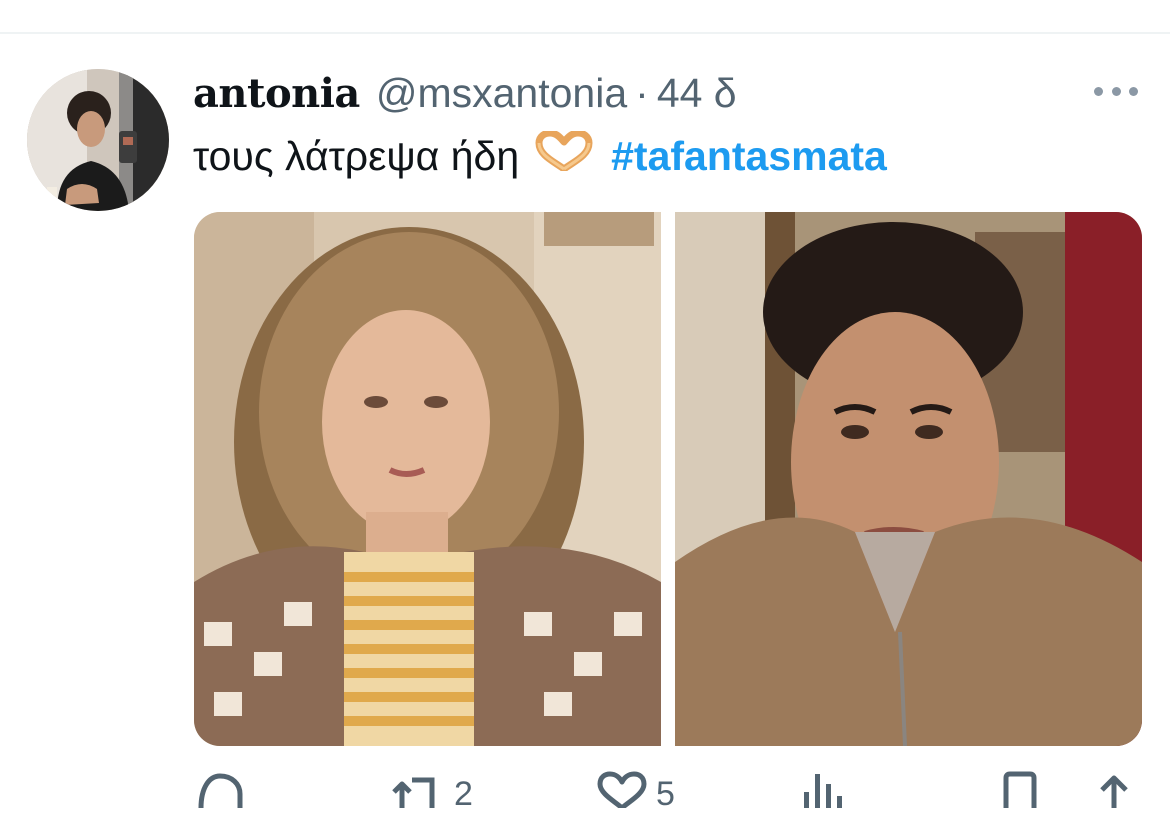 The height and width of the screenshot is (814, 1170). I want to click on bookmark-button, so click(1020, 788).